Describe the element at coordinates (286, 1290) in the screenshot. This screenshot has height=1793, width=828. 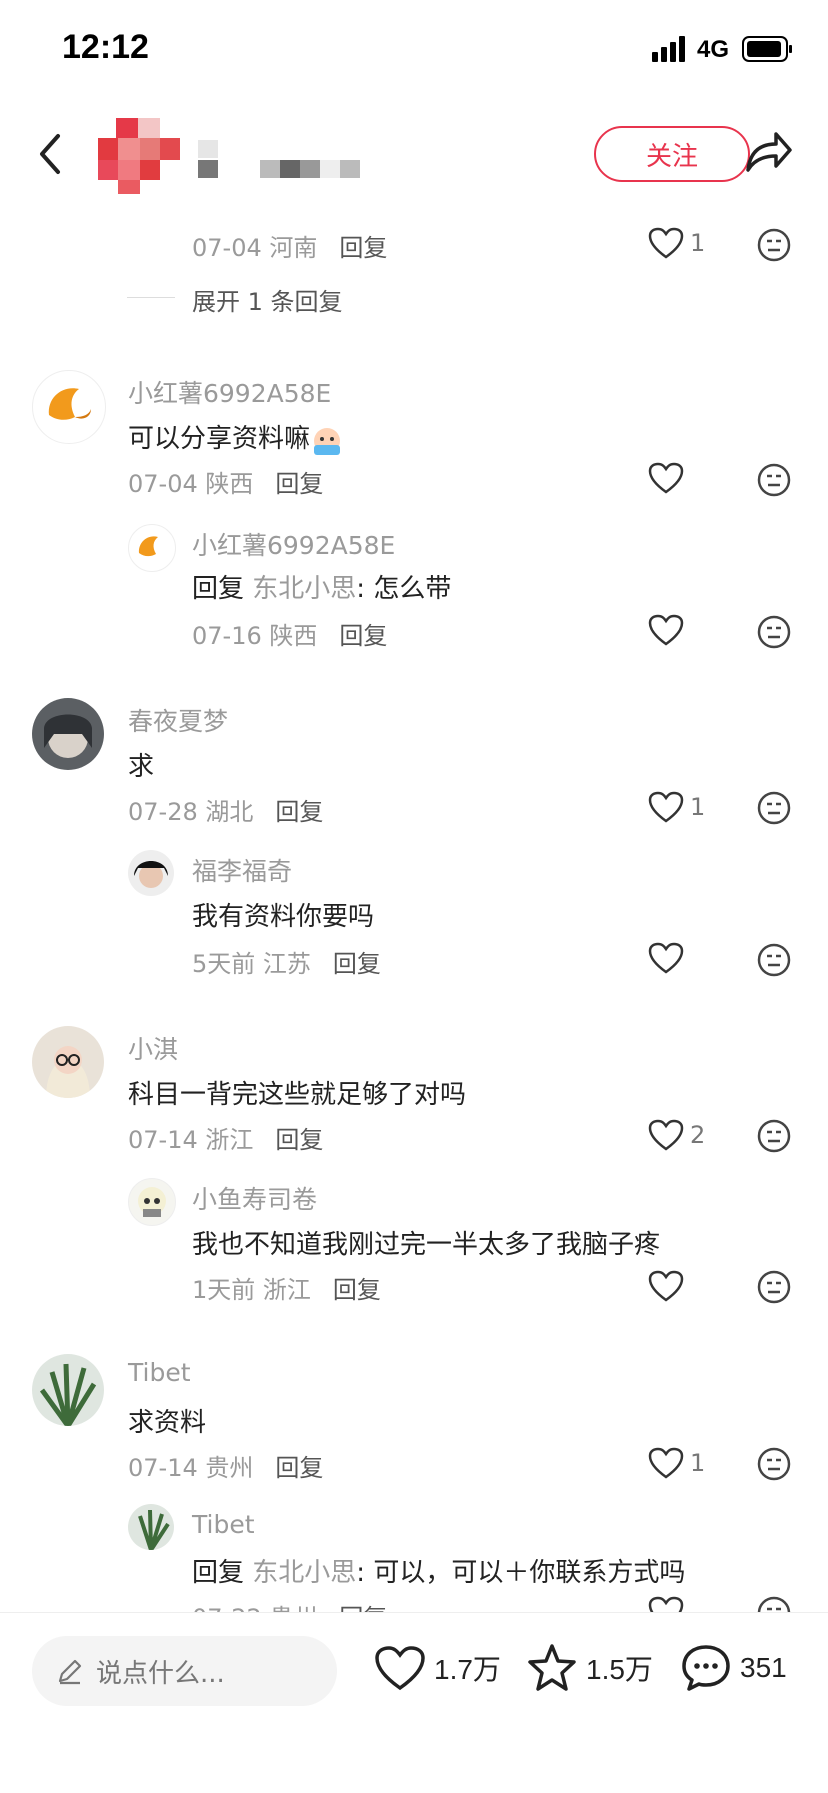
I see `comment-meta: 1天前 浙江 回复` at that location.